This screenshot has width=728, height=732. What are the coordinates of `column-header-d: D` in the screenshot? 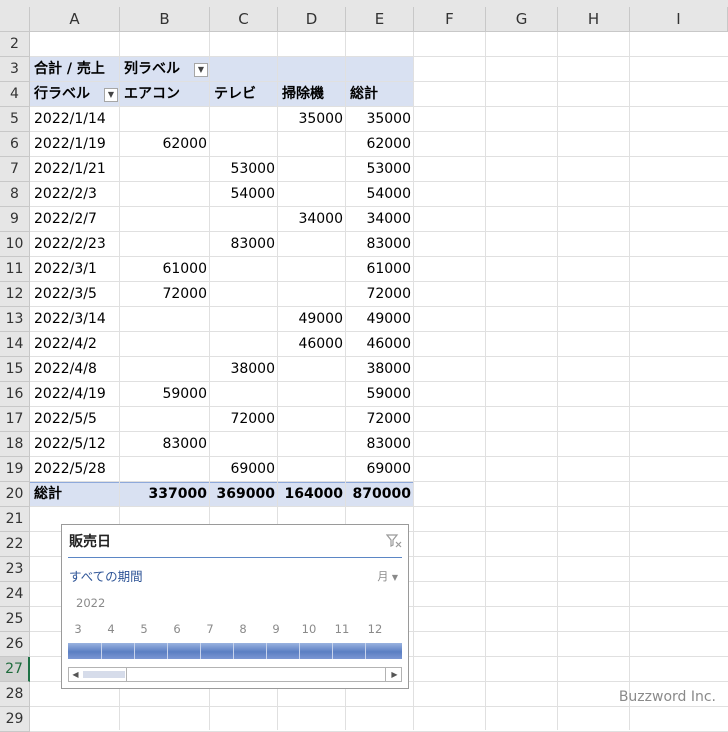 It's located at (312, 19).